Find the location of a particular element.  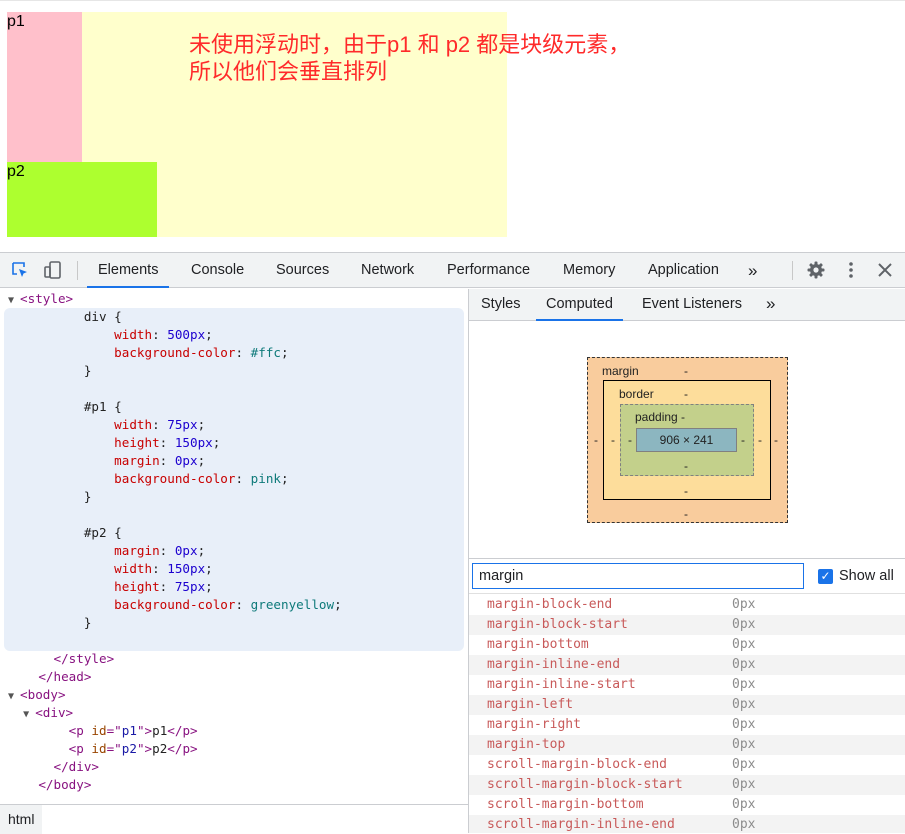

more-tabs-icon: » is located at coordinates (752, 270).